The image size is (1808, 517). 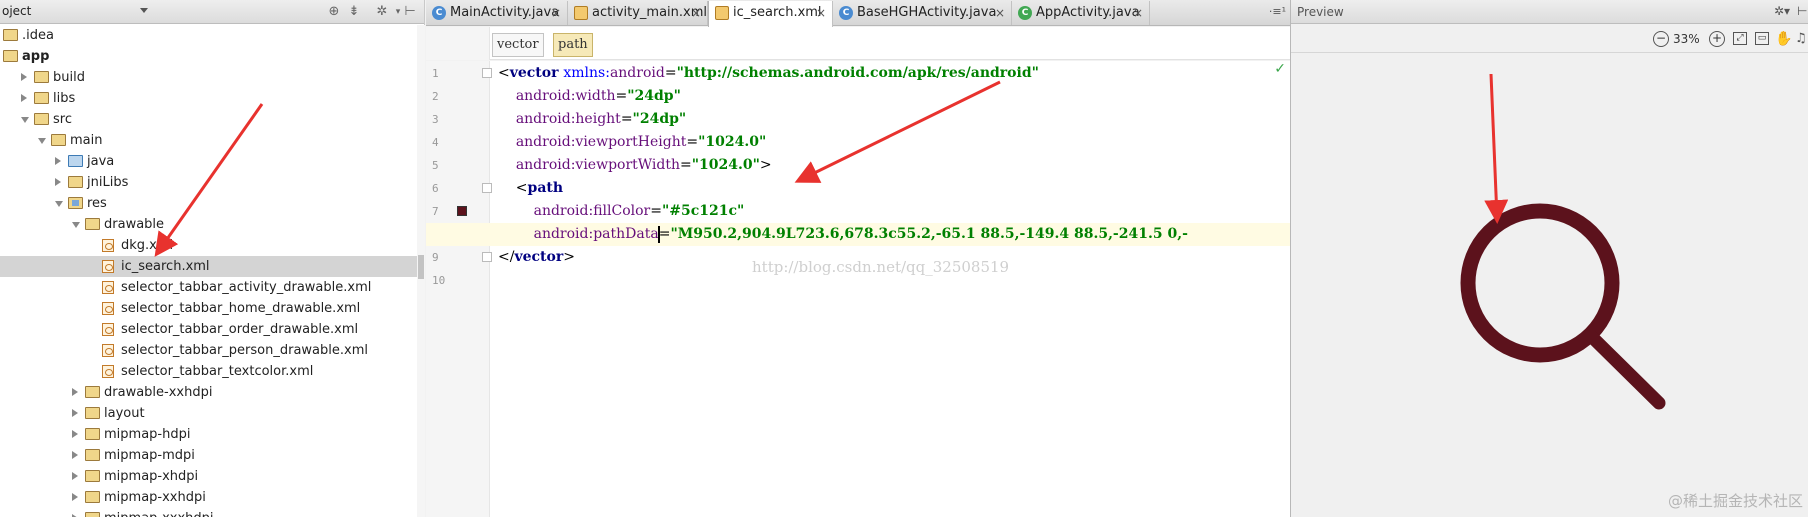 I want to click on tree-item-label: layout, so click(x=124, y=413).